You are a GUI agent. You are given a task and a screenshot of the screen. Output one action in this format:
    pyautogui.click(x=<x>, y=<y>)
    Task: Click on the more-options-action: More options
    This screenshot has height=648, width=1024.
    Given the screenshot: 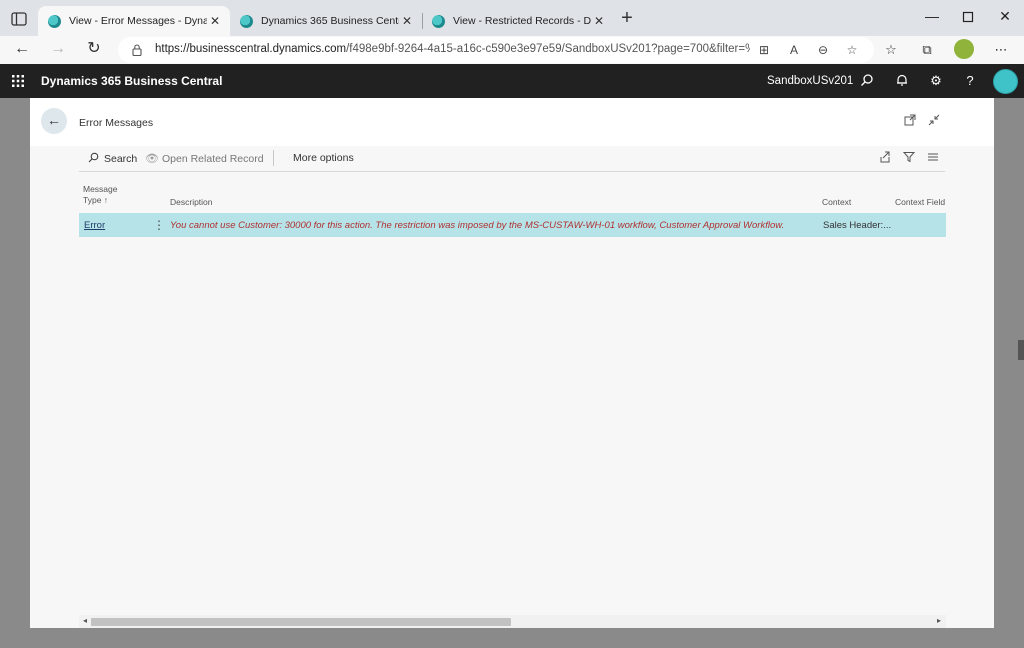 What is the action you would take?
    pyautogui.click(x=323, y=158)
    